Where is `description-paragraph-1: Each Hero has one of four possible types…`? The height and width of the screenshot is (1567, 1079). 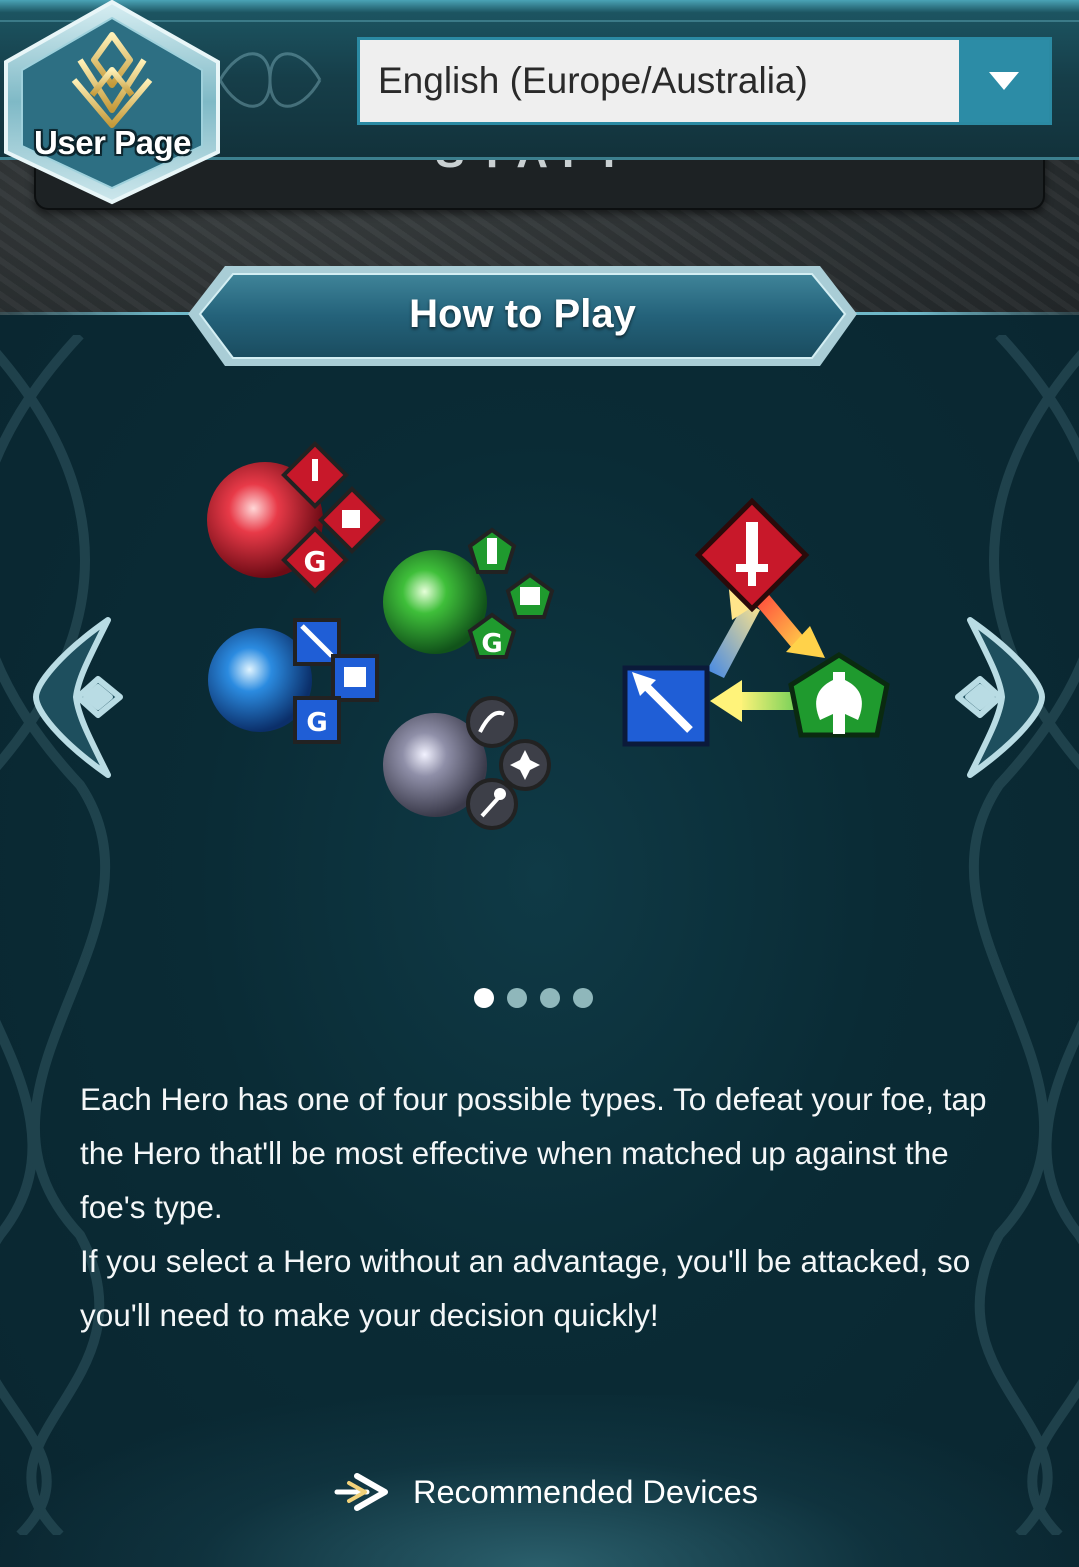 description-paragraph-1: Each Hero has one of four possible types… is located at coordinates (533, 1153).